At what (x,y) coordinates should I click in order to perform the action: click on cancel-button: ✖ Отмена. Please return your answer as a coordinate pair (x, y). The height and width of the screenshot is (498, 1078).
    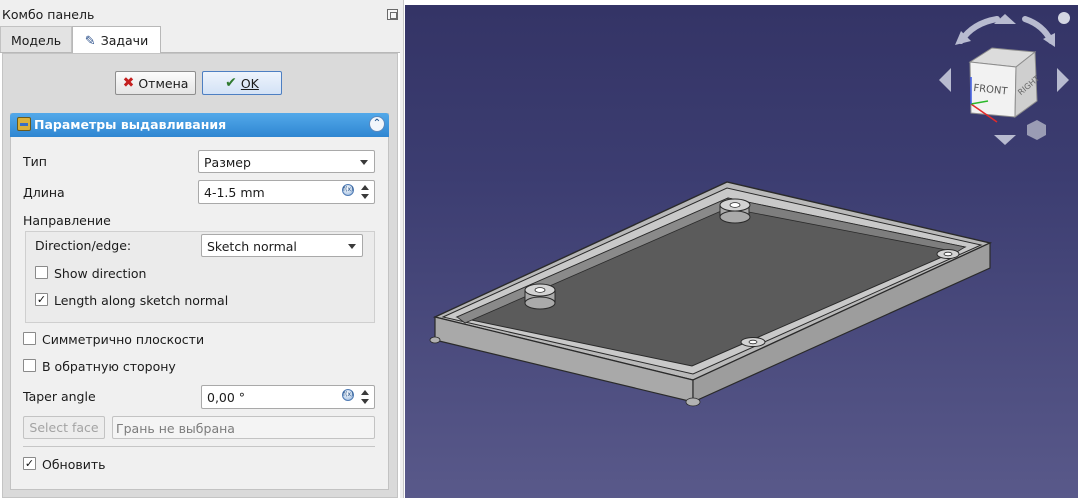
    Looking at the image, I should click on (155, 83).